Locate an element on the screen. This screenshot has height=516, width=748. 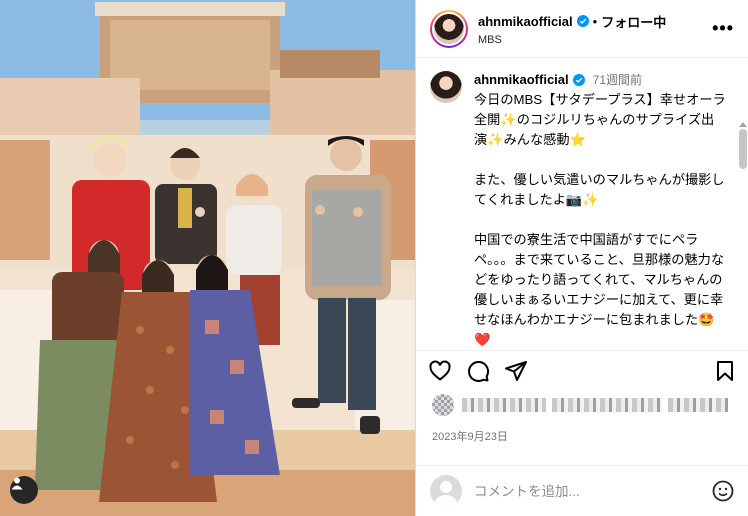
liker-avatar is located at coordinates (443, 405).